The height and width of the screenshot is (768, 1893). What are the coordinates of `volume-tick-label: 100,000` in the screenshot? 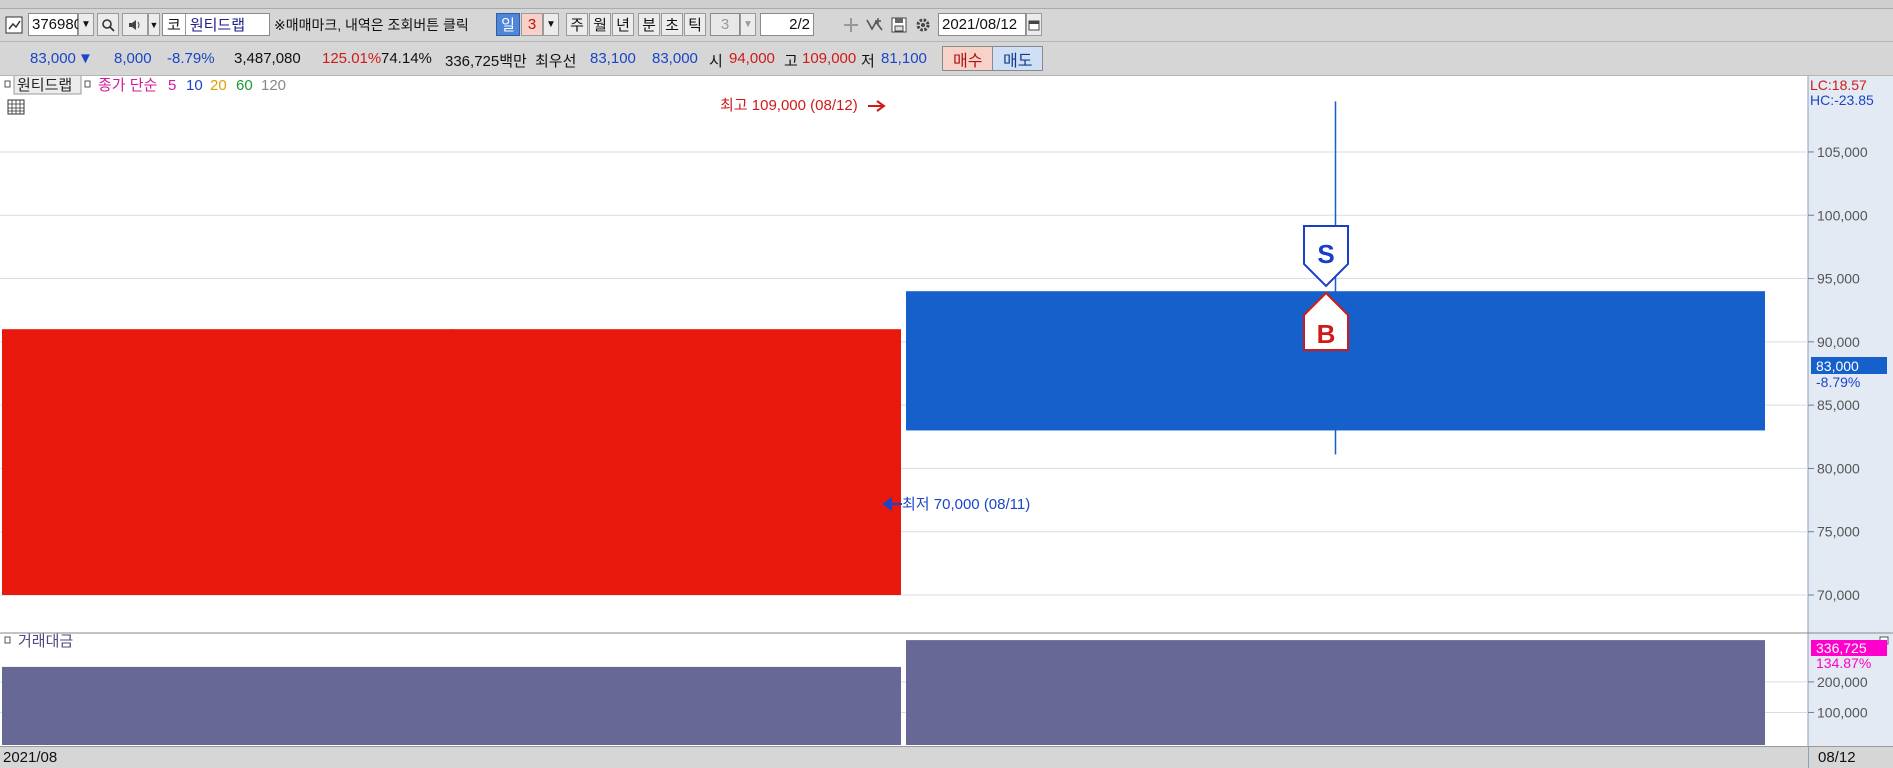 It's located at (1842, 712).